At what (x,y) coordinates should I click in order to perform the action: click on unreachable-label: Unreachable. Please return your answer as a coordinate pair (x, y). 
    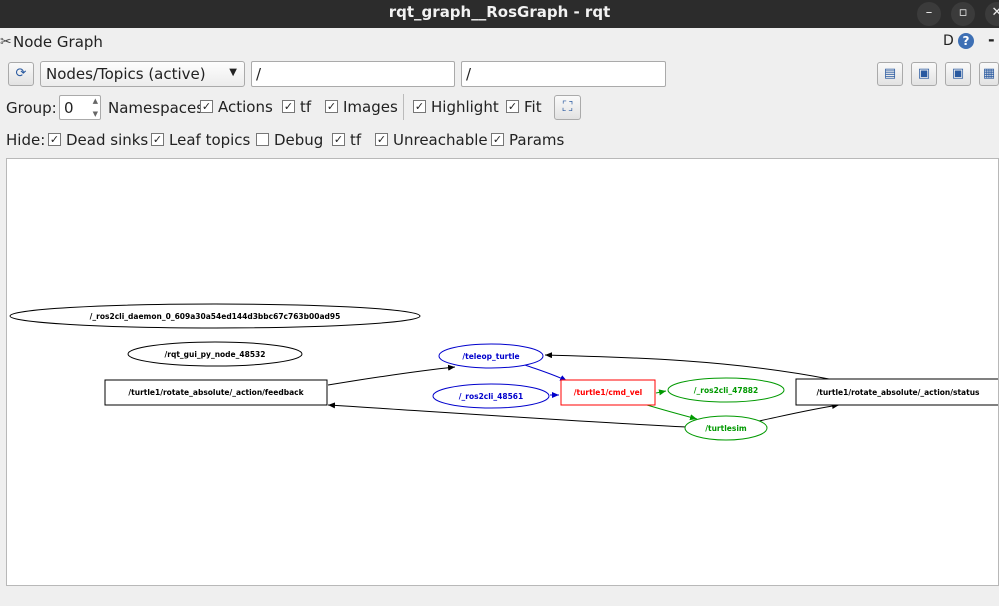
    Looking at the image, I should click on (440, 140).